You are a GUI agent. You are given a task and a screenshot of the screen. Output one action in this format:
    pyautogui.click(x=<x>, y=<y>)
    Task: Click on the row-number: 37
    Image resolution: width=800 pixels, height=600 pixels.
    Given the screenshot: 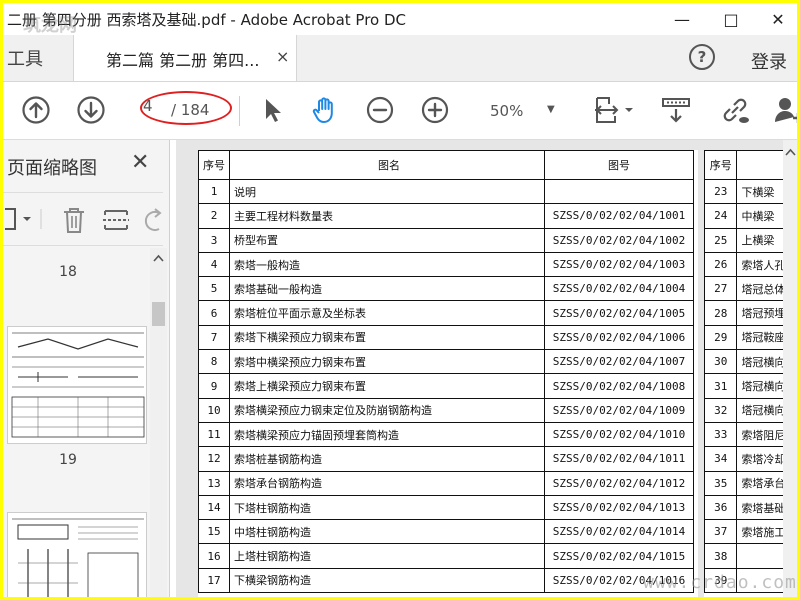 What is the action you would take?
    pyautogui.click(x=720, y=532)
    